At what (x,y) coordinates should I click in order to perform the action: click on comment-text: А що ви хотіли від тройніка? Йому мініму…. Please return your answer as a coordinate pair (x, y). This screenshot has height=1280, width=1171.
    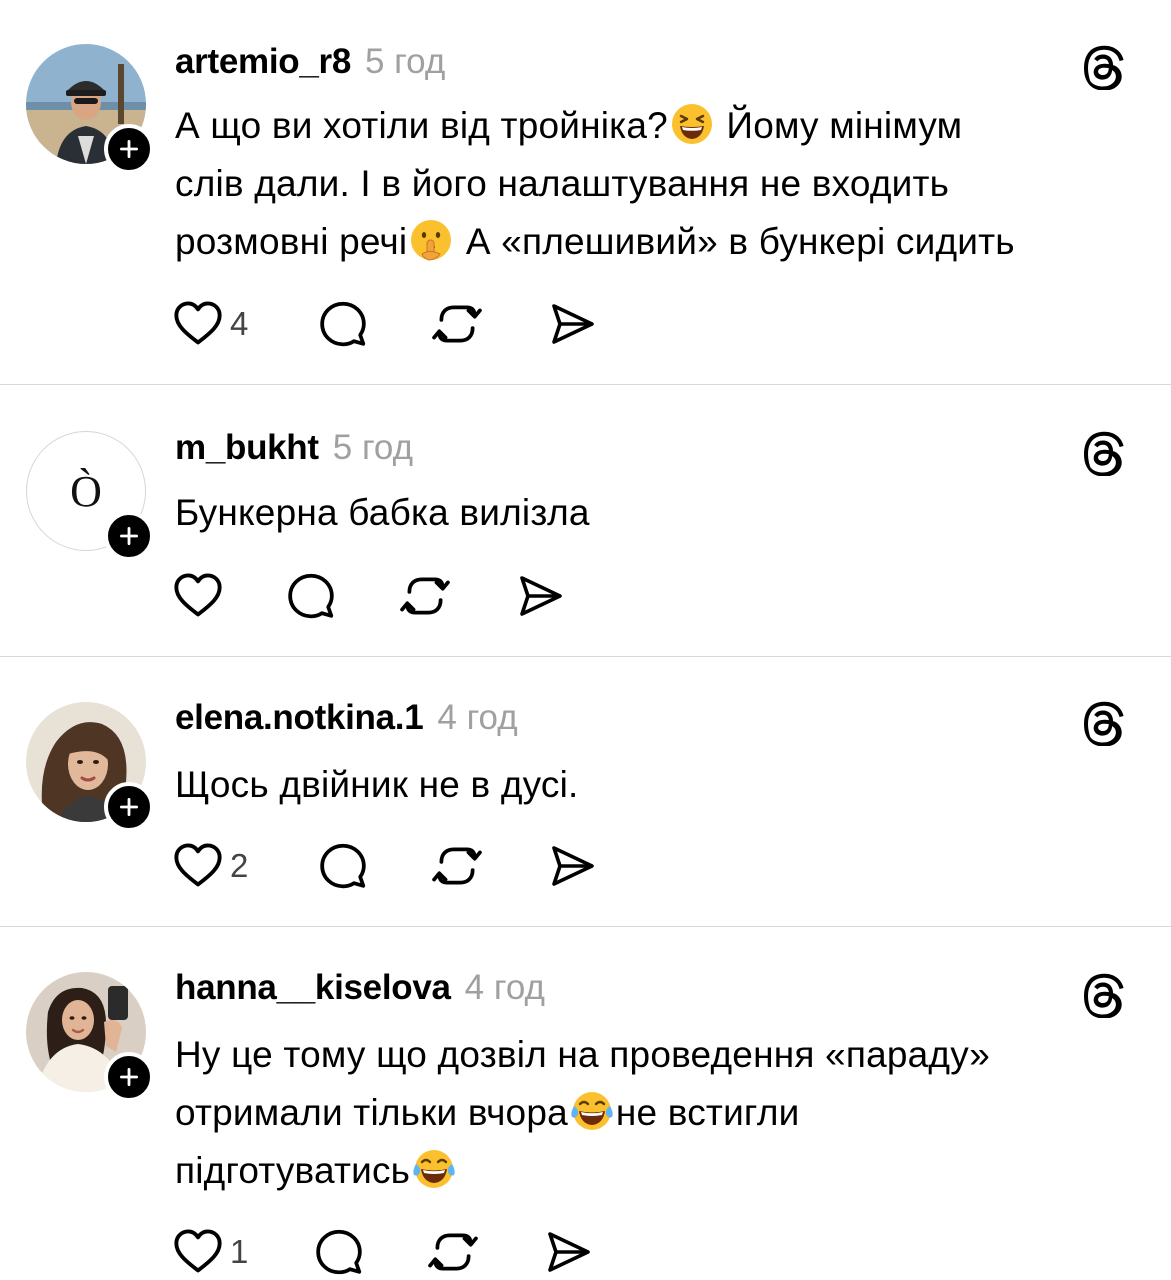
    Looking at the image, I should click on (665, 184).